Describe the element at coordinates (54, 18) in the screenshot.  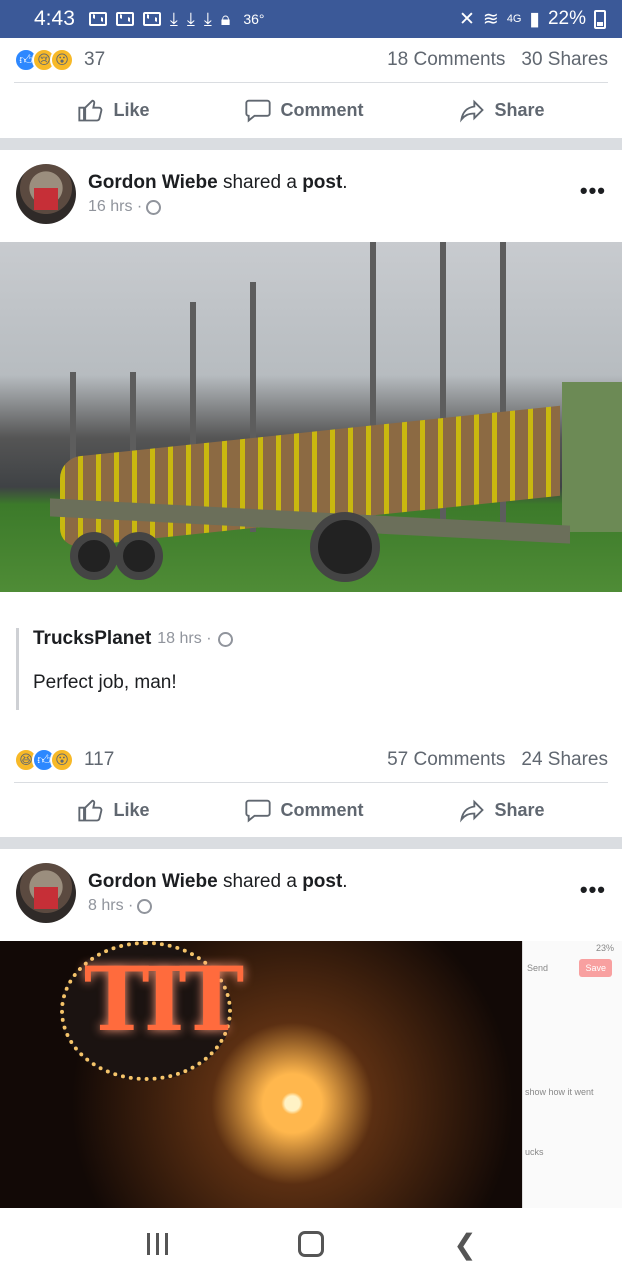
I see `clock: 4:43` at that location.